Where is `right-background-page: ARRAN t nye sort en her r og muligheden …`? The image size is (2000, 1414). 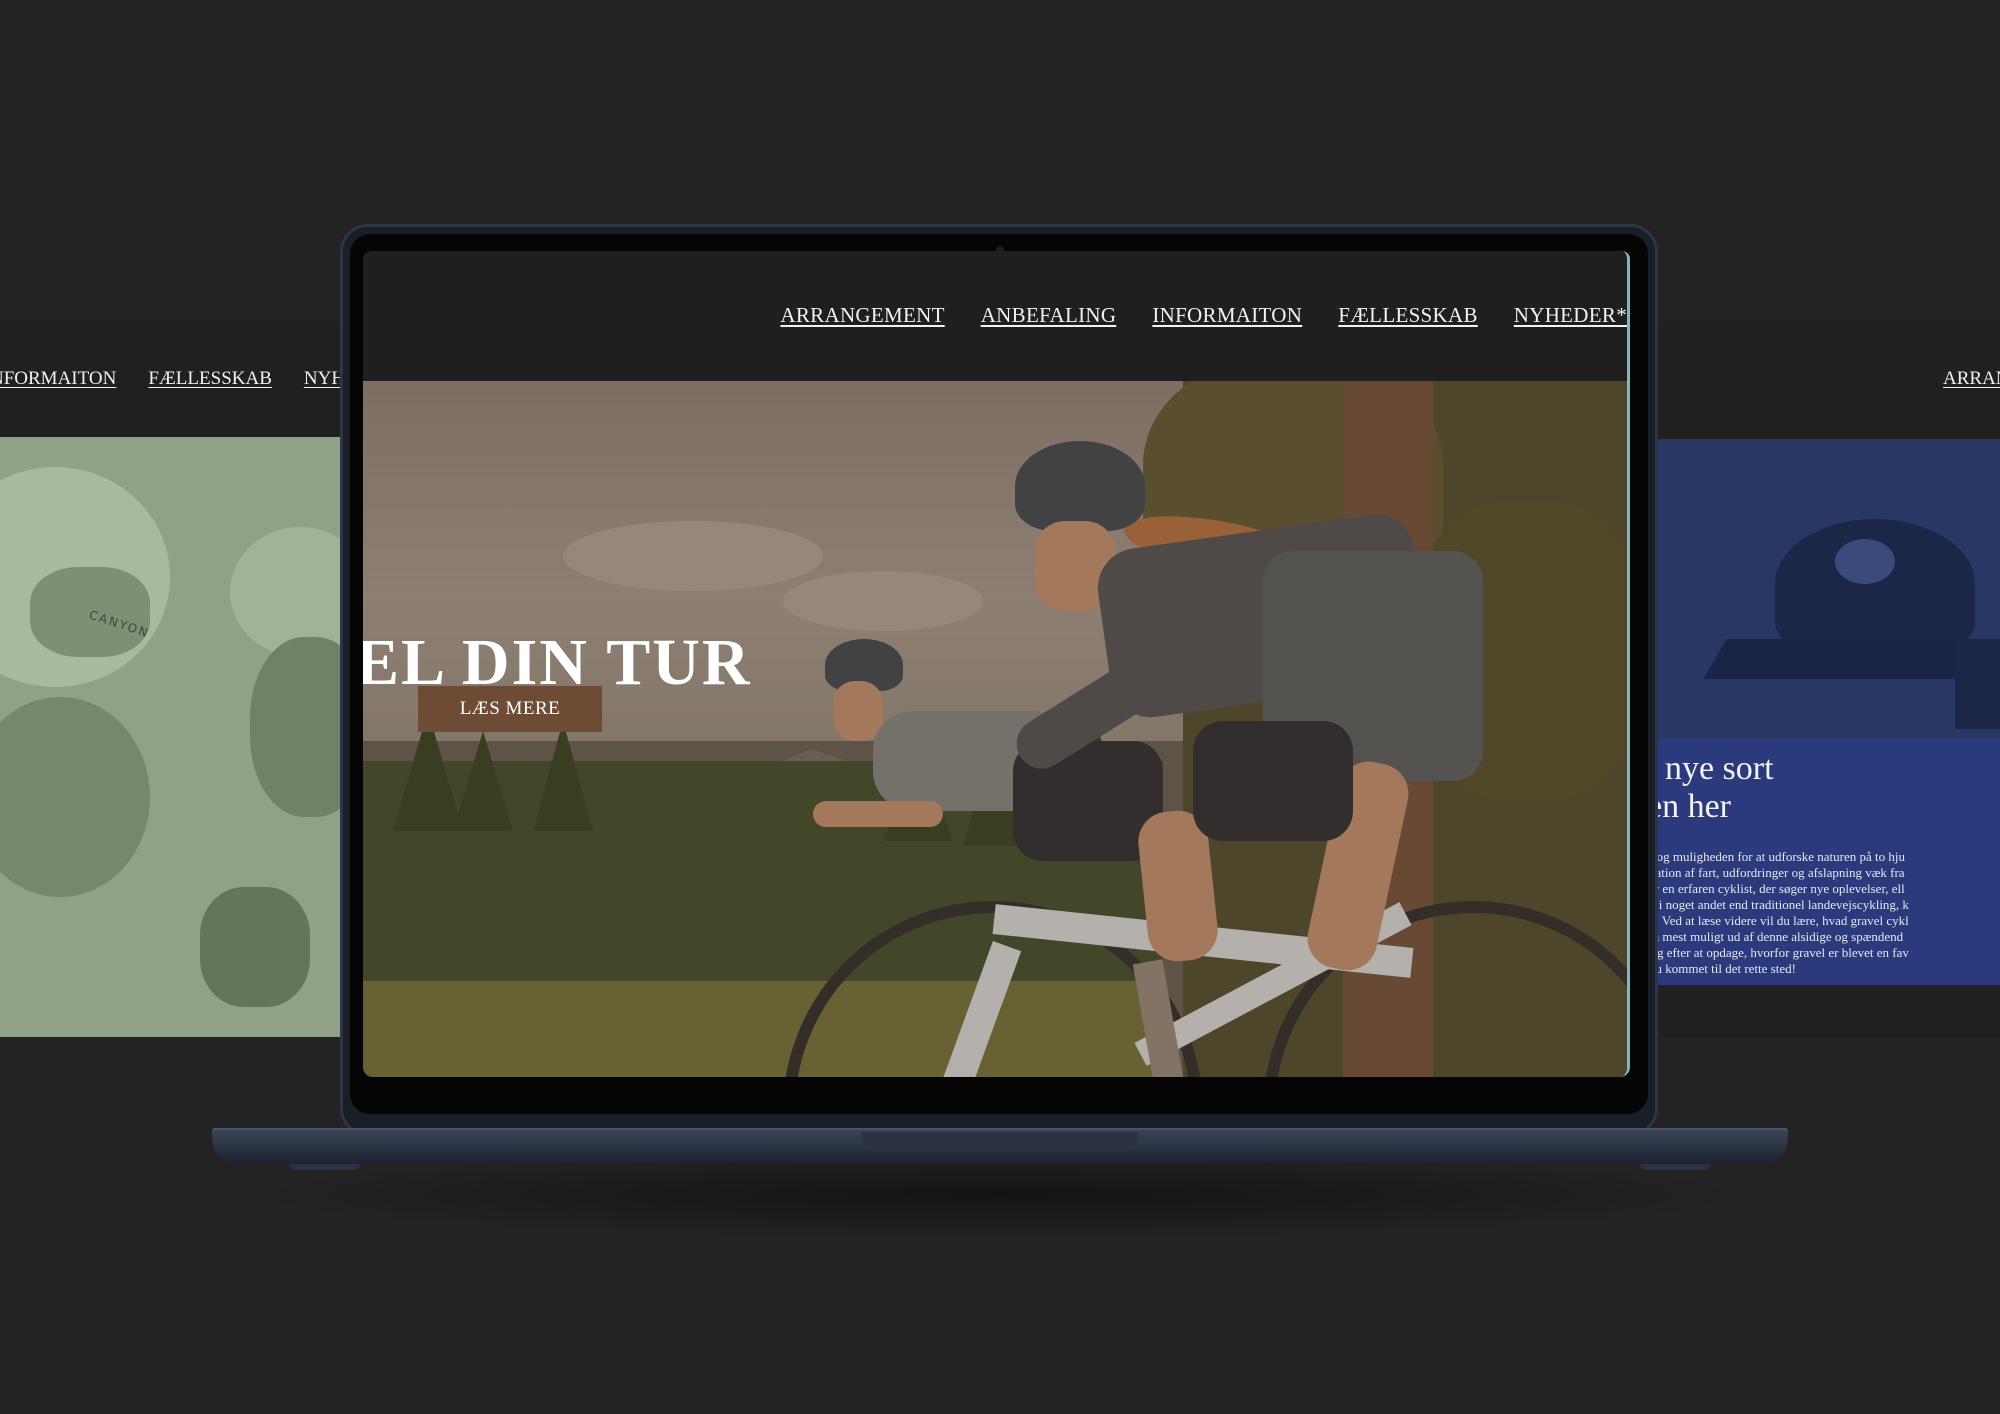 right-background-page: ARRAN t nye sort en her r og muligheden … is located at coordinates (1827, 679).